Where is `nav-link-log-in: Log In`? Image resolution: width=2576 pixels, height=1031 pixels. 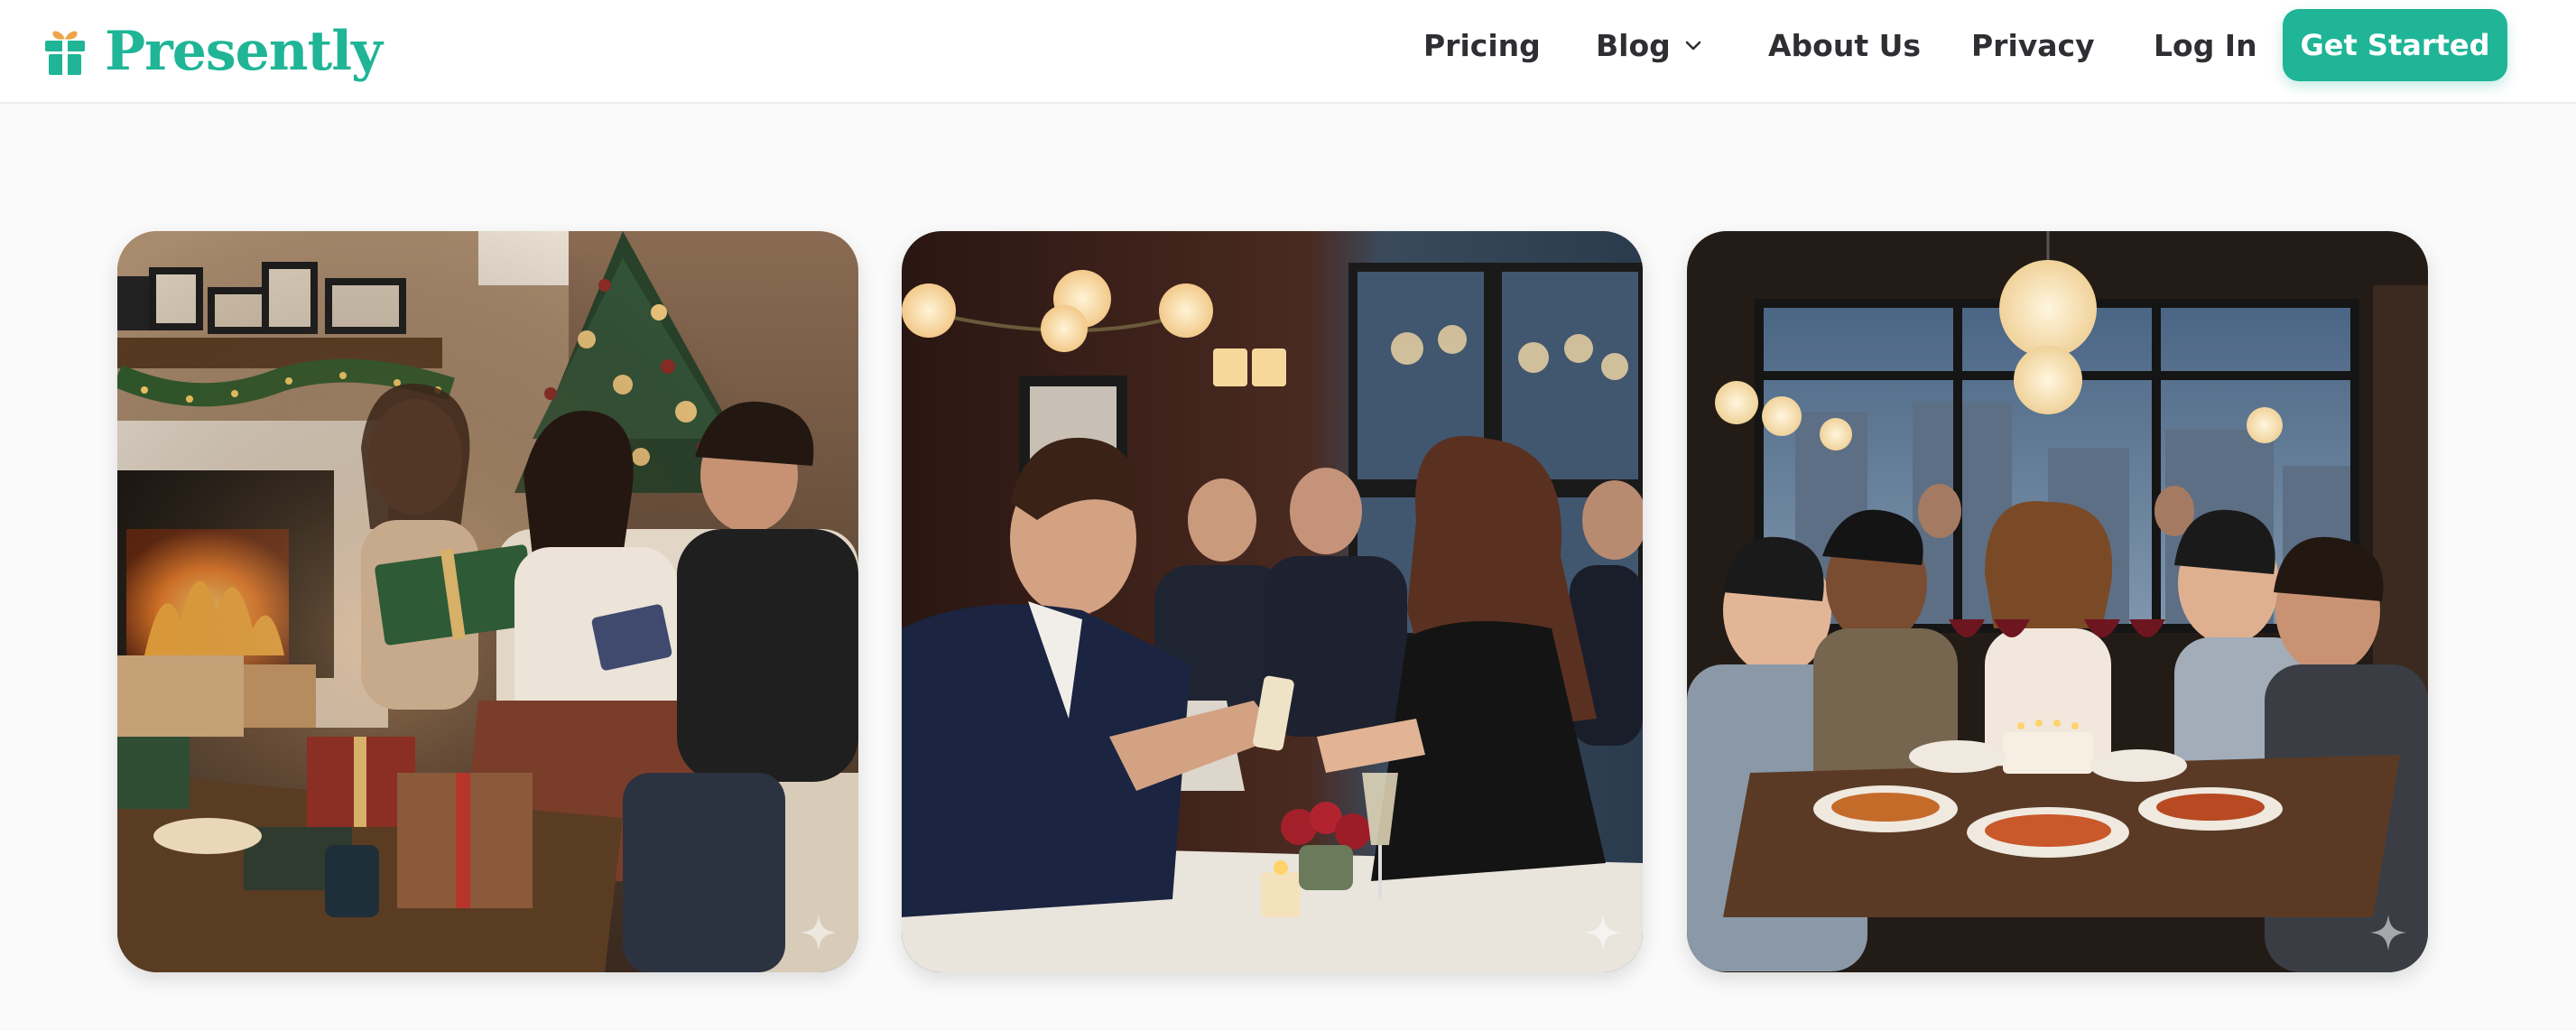
nav-link-log-in: Log In is located at coordinates (2205, 45).